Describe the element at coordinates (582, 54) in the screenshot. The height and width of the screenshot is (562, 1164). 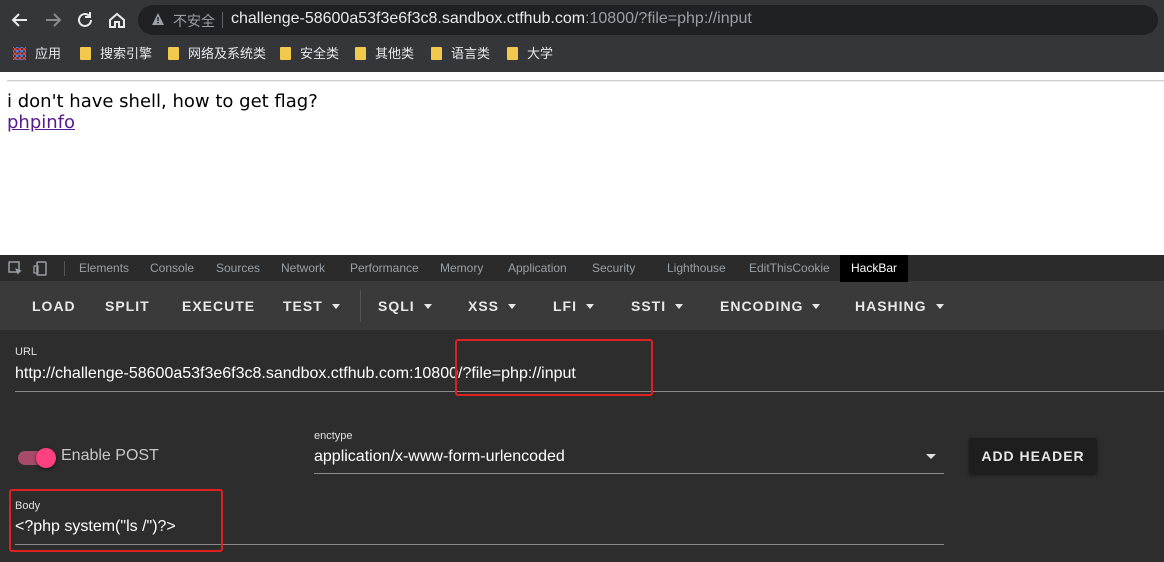
I see `bookmarks-bar: 应用 搜索引擎 网络及系统类 安全类 其他类 语言类 大学` at that location.